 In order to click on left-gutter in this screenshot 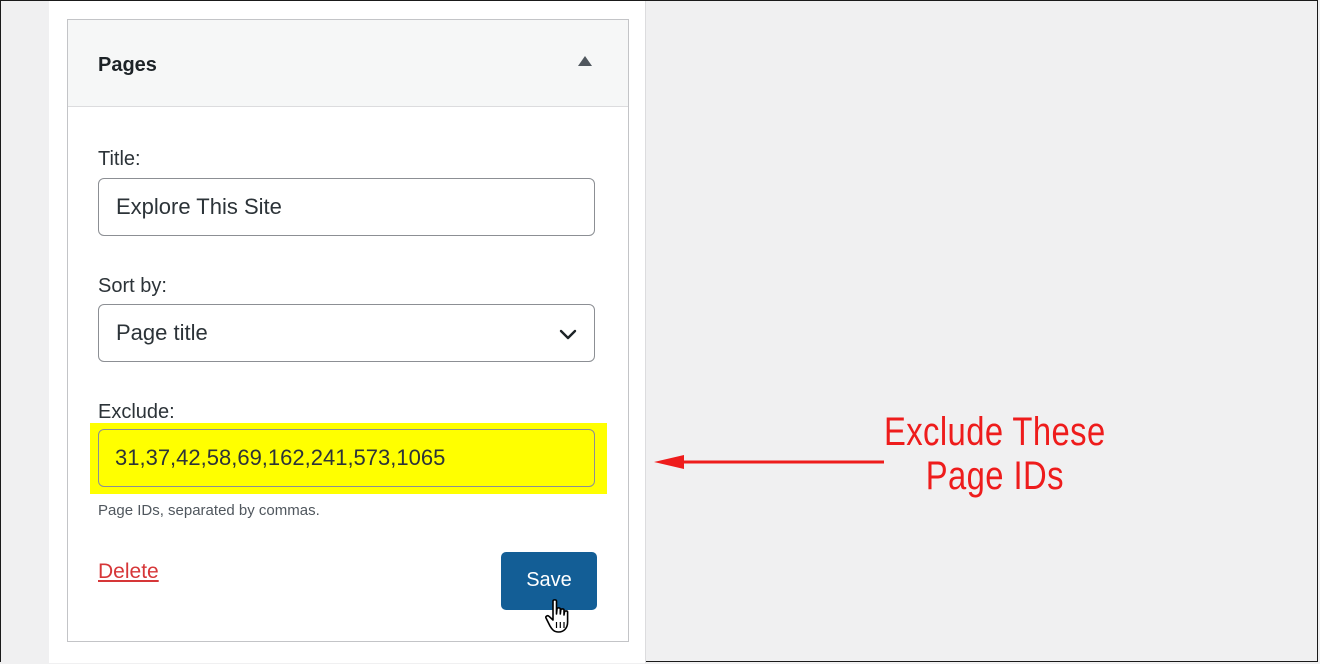, I will do `click(25, 331)`.